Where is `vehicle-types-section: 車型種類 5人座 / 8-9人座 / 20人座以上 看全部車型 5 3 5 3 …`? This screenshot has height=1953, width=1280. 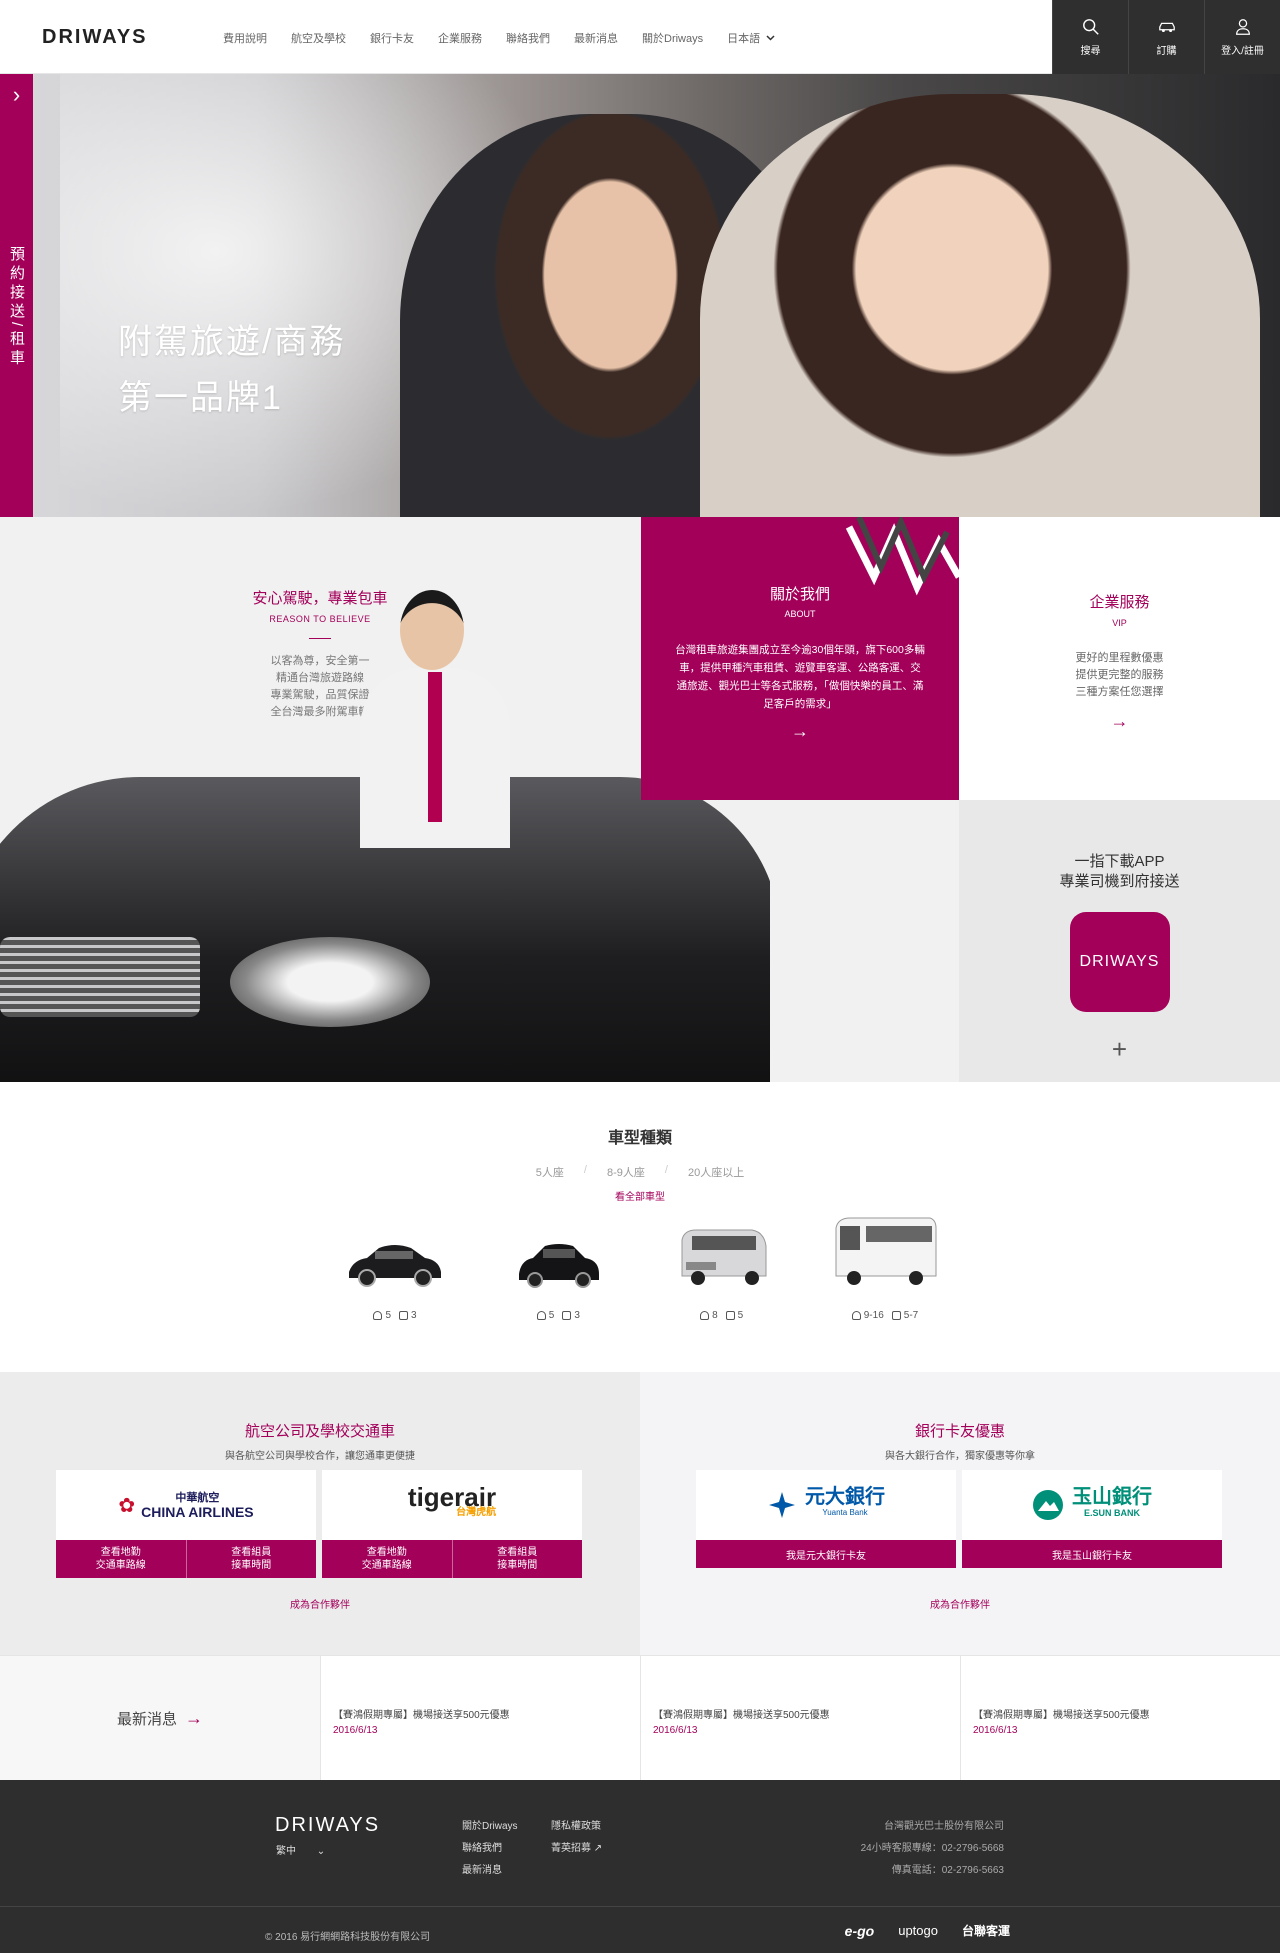
vehicle-types-section: 車型種類 5人座 / 8-9人座 / 20人座以上 看全部車型 5 3 5 3 … is located at coordinates (640, 1227).